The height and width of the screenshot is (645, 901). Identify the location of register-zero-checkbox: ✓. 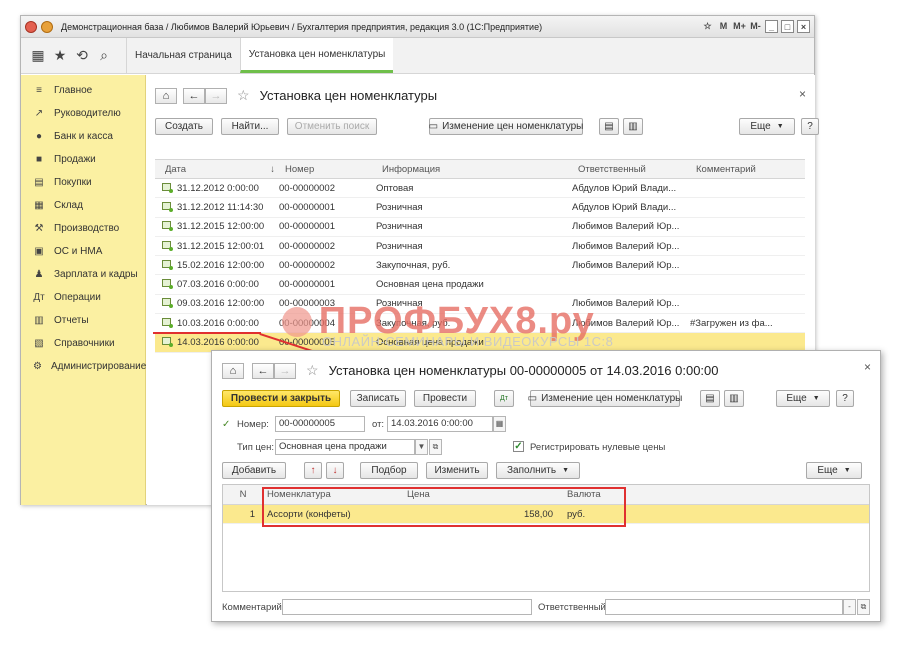
(518, 446).